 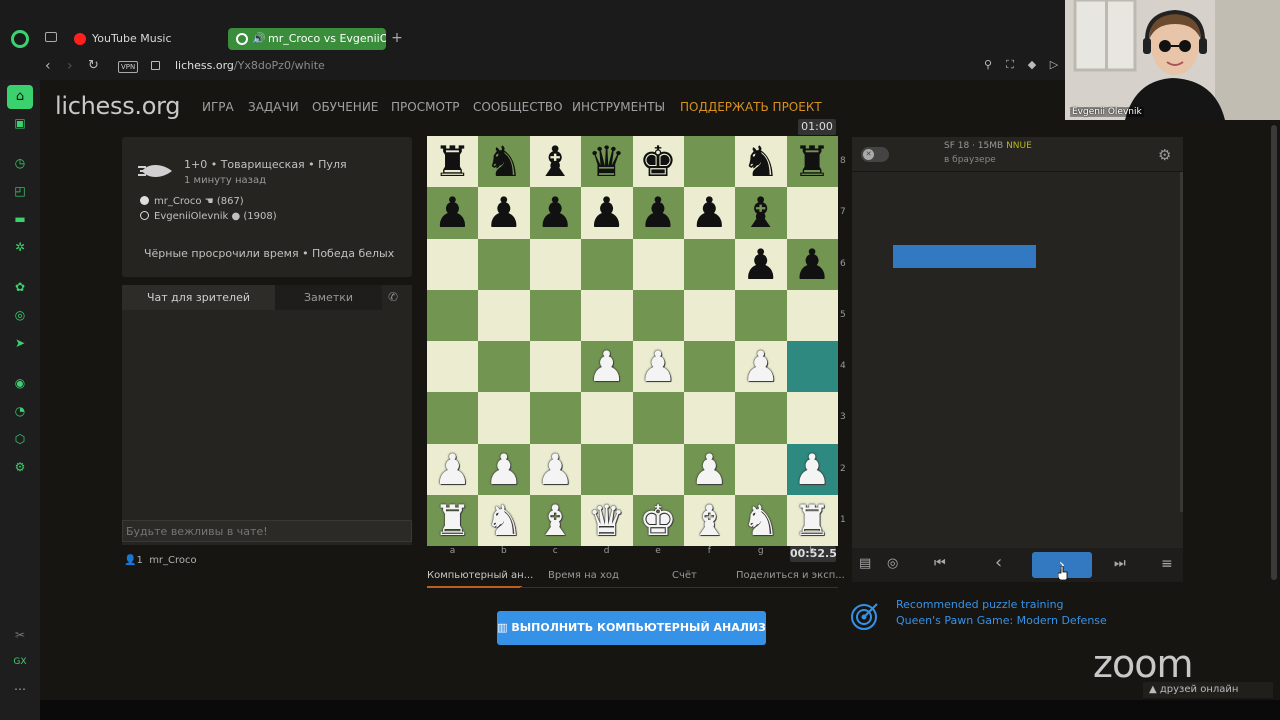 I want to click on site-logo: lichess.org, so click(x=118, y=106).